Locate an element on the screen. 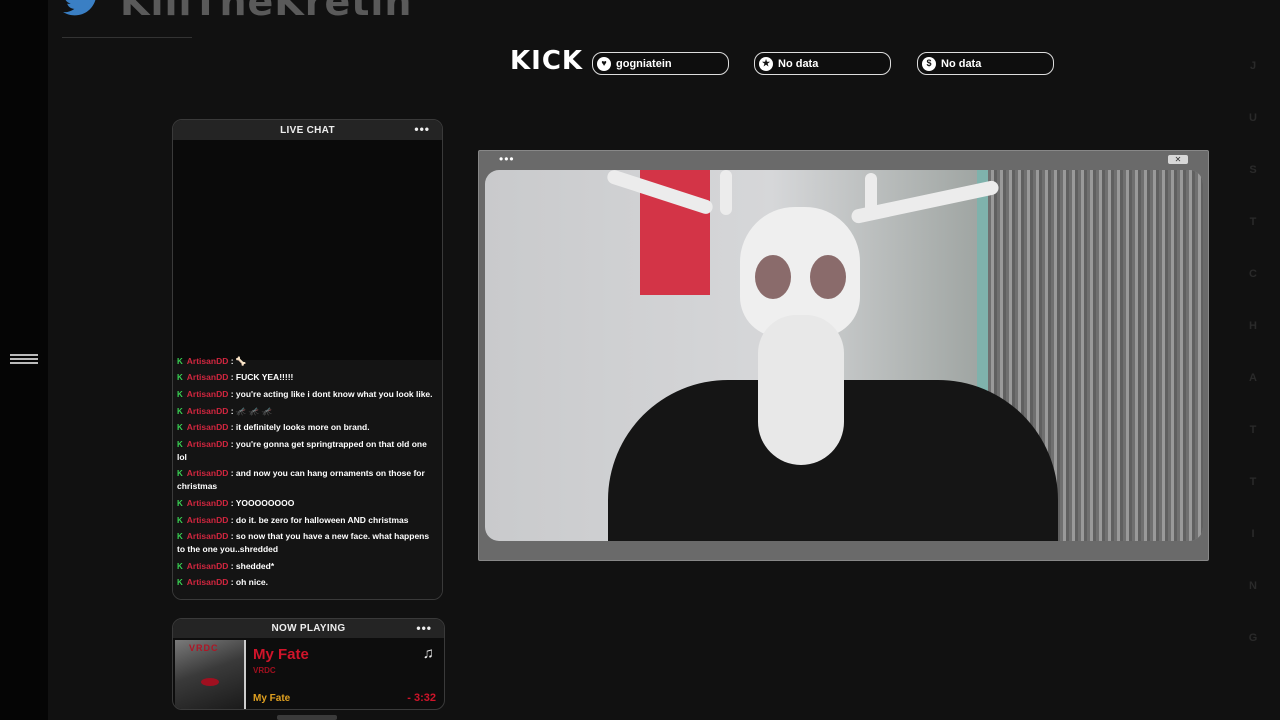 Image resolution: width=1280 pixels, height=720 pixels. side-letter-column: J U S T C H A T T I N G is located at coordinates (1253, 352).